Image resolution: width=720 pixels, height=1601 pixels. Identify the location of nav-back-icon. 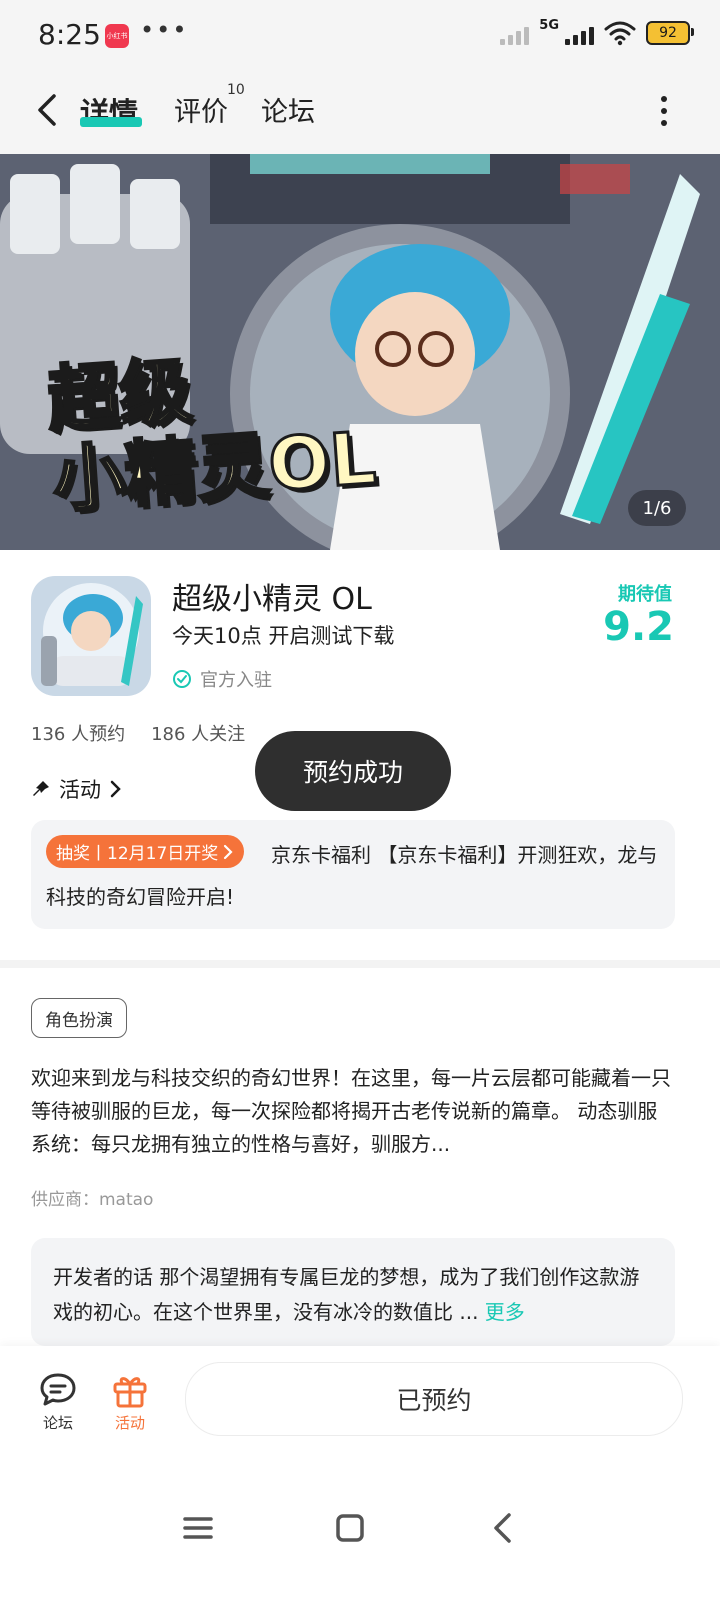
(504, 1528).